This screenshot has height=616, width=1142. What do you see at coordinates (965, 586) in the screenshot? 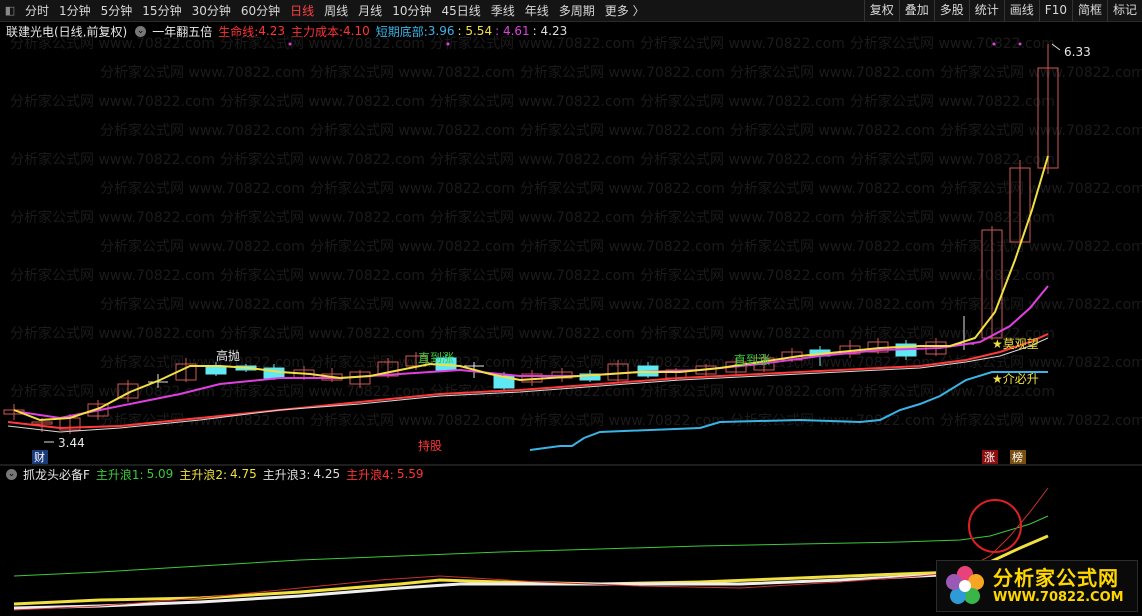
I see `flower-logo-icon` at bounding box center [965, 586].